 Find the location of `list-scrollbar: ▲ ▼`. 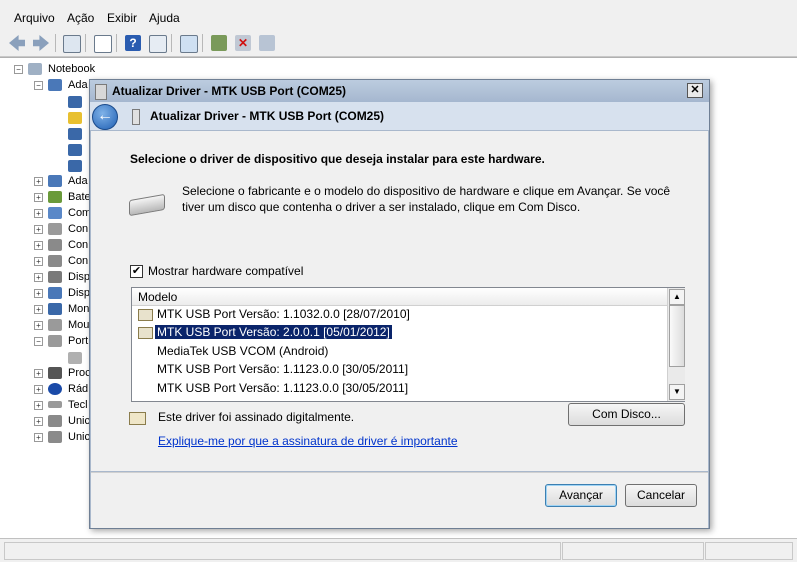

list-scrollbar: ▲ ▼ is located at coordinates (676, 344).